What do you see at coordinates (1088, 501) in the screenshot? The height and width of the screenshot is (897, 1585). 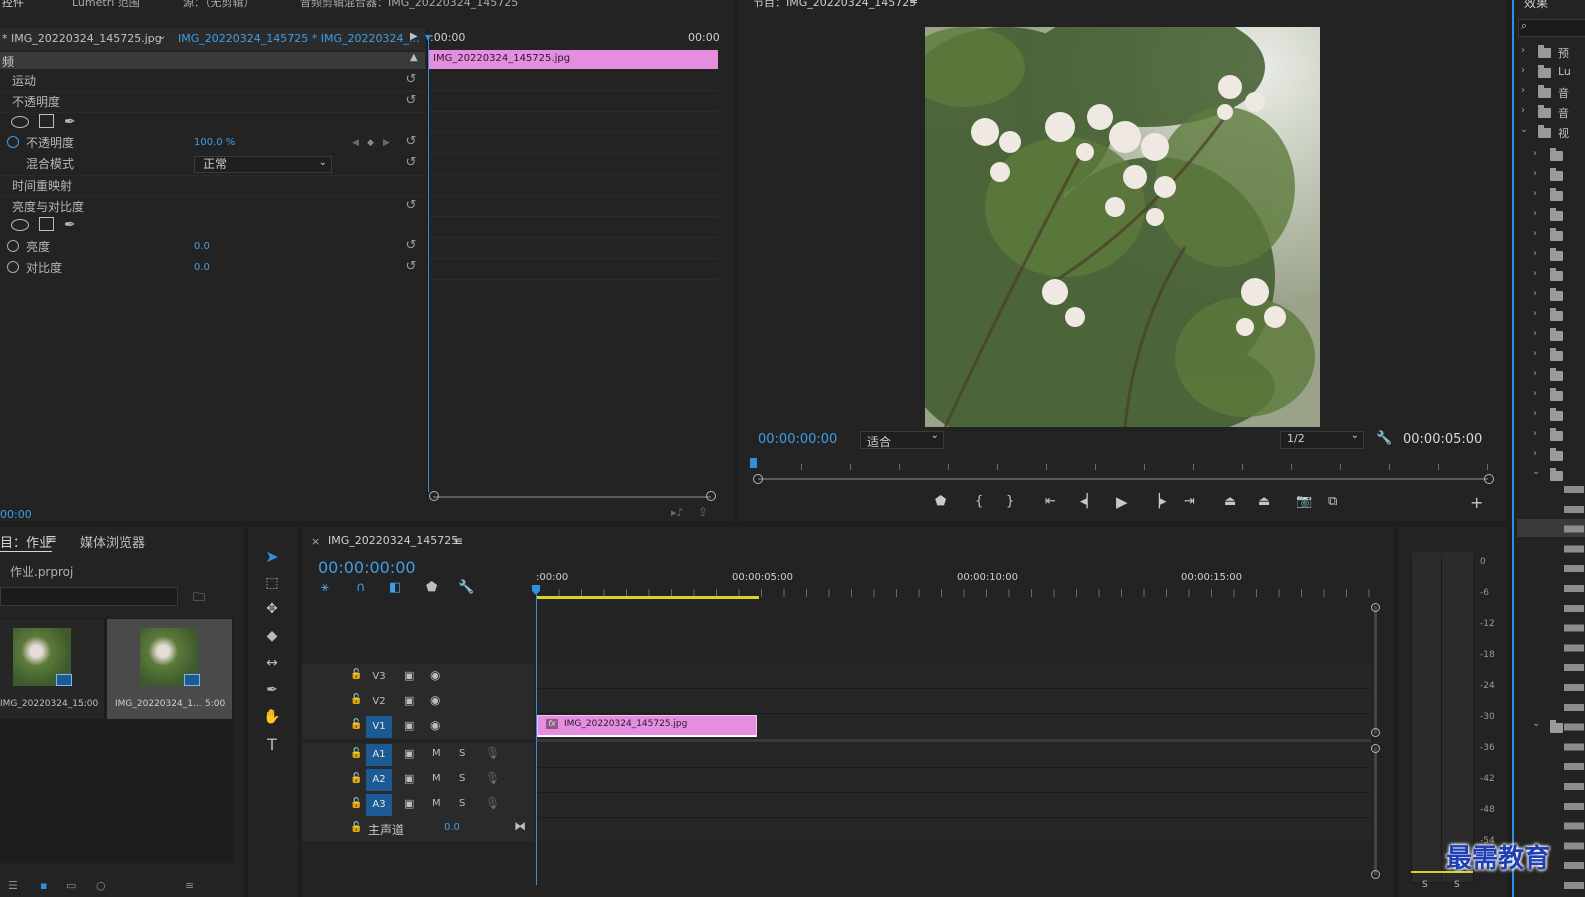 I see `step-back-icon: ◂▏` at bounding box center [1088, 501].